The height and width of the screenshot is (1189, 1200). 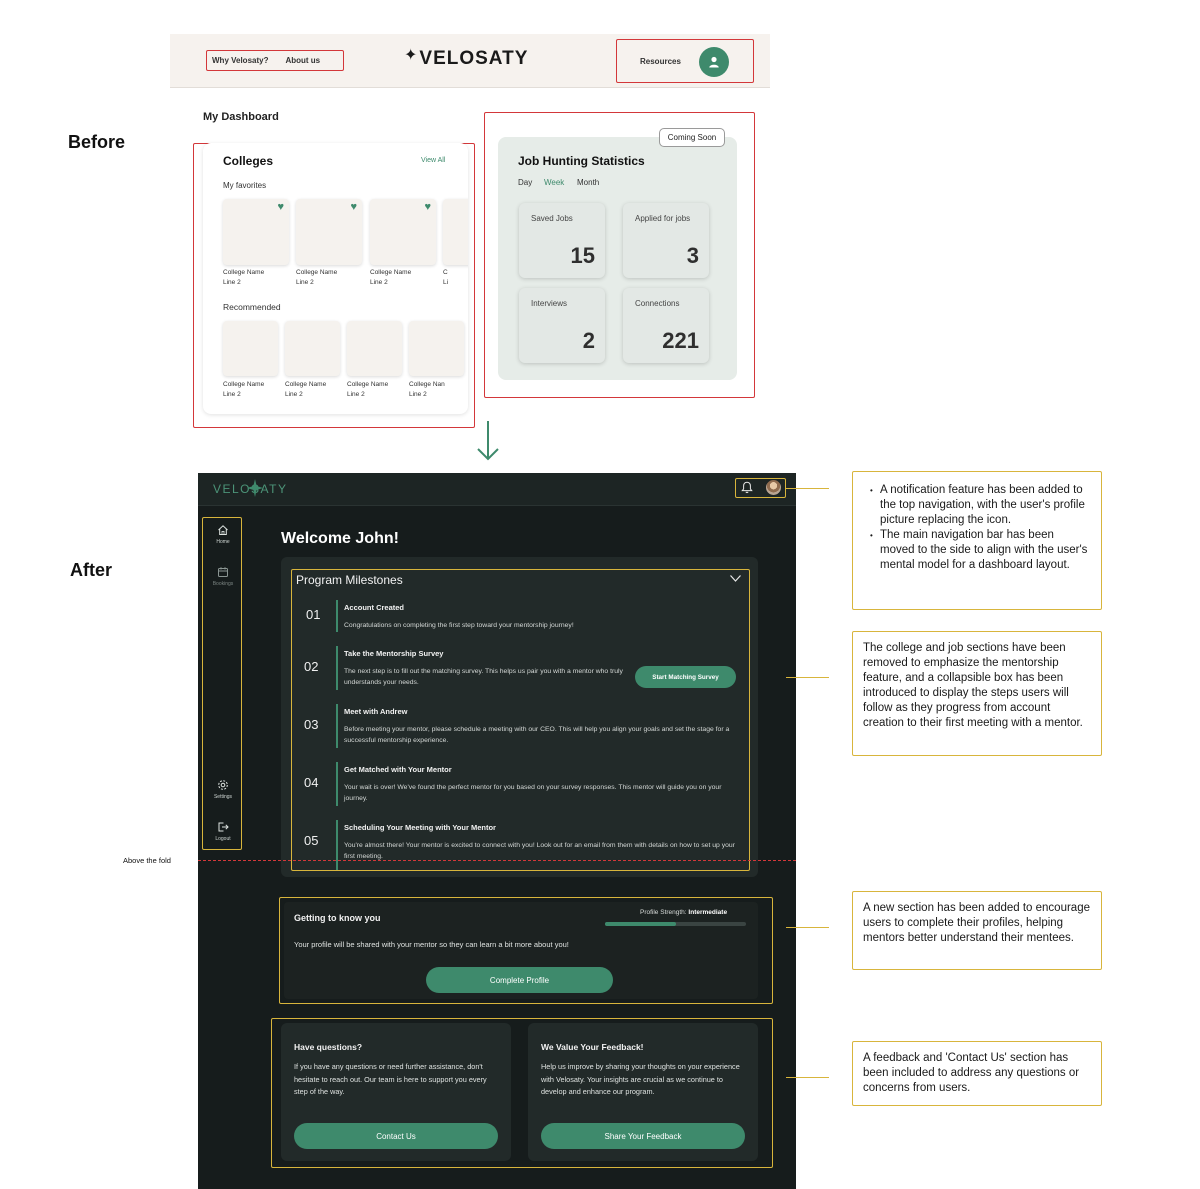 I want to click on coming-soon-badge: Coming Soon, so click(x=692, y=137).